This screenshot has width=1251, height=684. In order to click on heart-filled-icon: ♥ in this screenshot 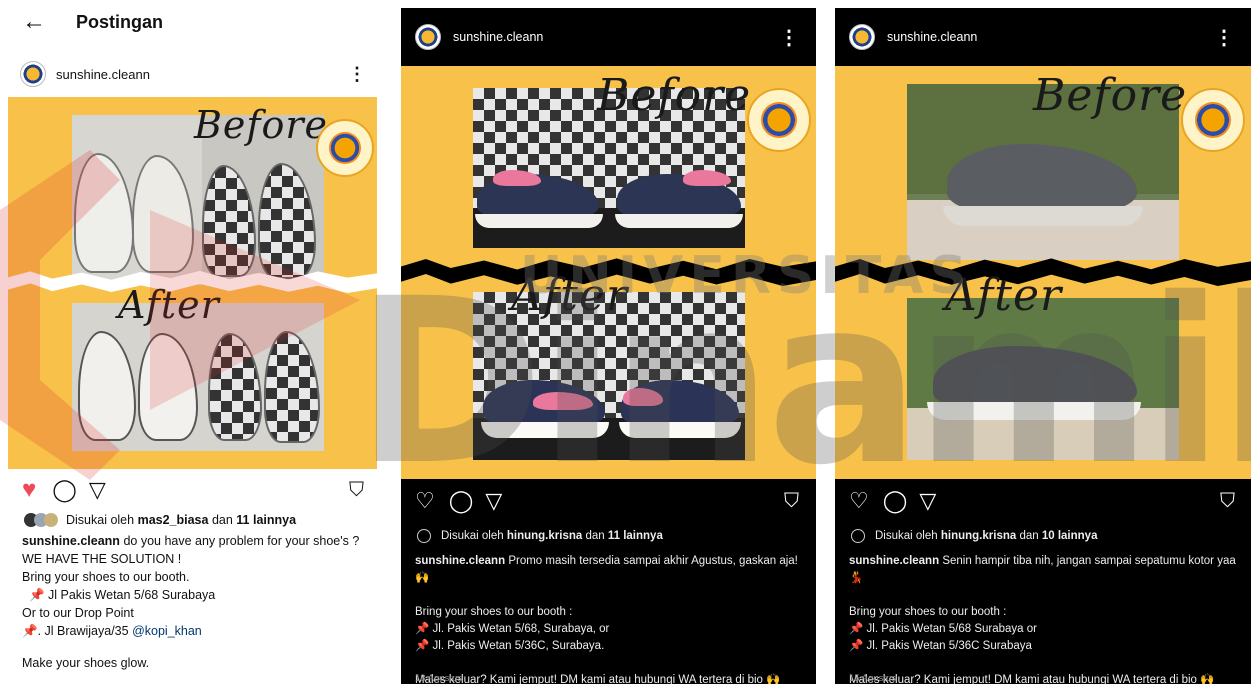, I will do `click(29, 490)`.